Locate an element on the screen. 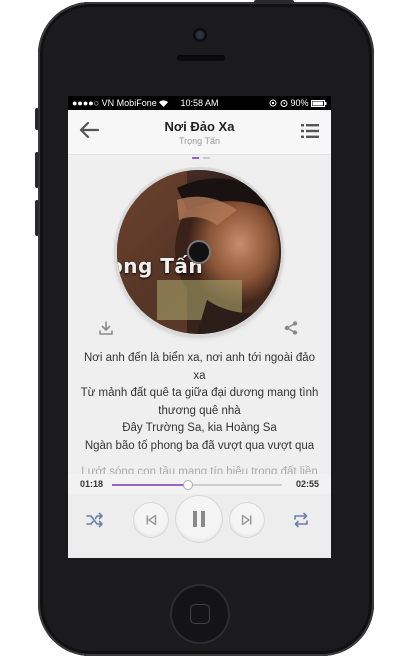  playback-controls is located at coordinates (199, 526).